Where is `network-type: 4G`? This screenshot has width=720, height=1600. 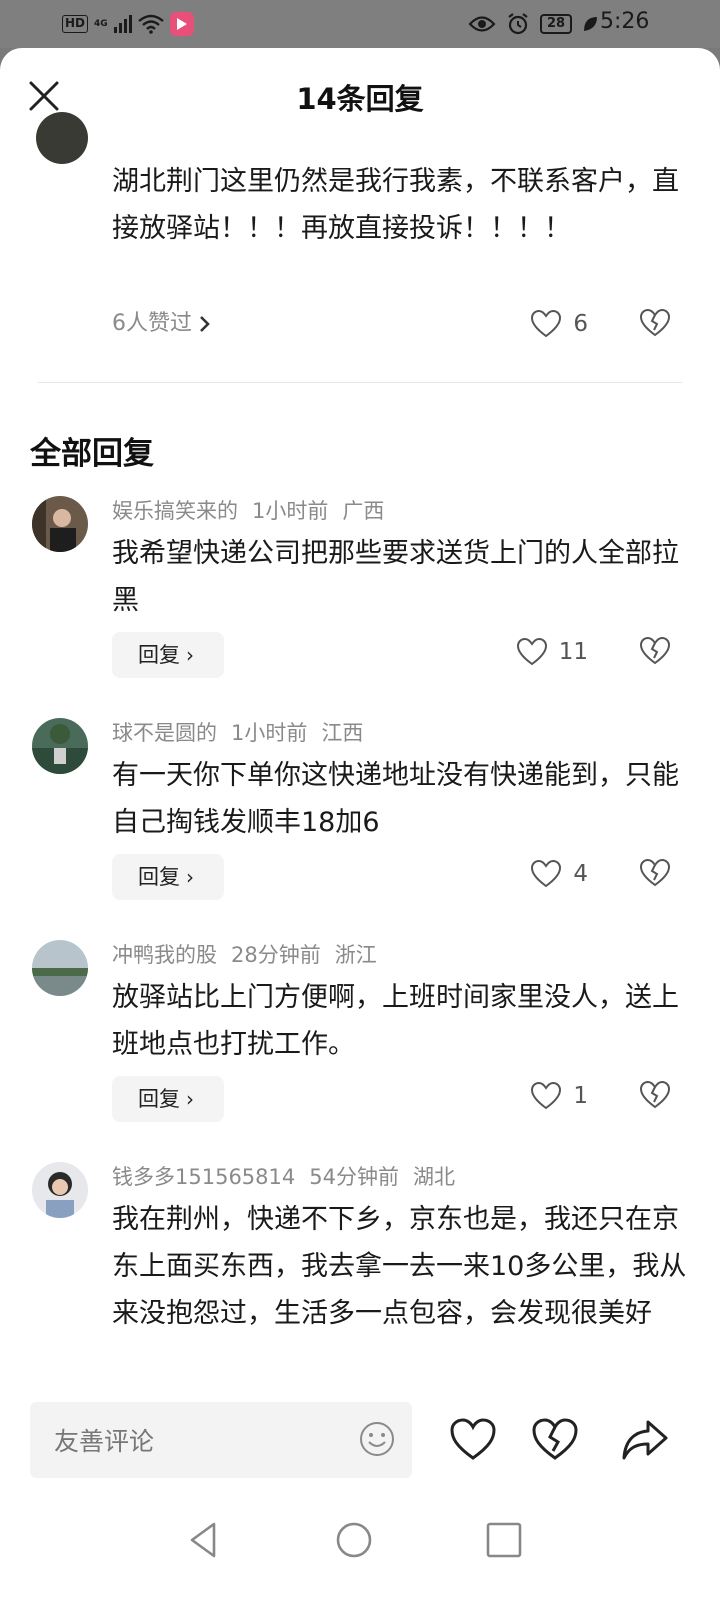 network-type: 4G is located at coordinates (101, 23).